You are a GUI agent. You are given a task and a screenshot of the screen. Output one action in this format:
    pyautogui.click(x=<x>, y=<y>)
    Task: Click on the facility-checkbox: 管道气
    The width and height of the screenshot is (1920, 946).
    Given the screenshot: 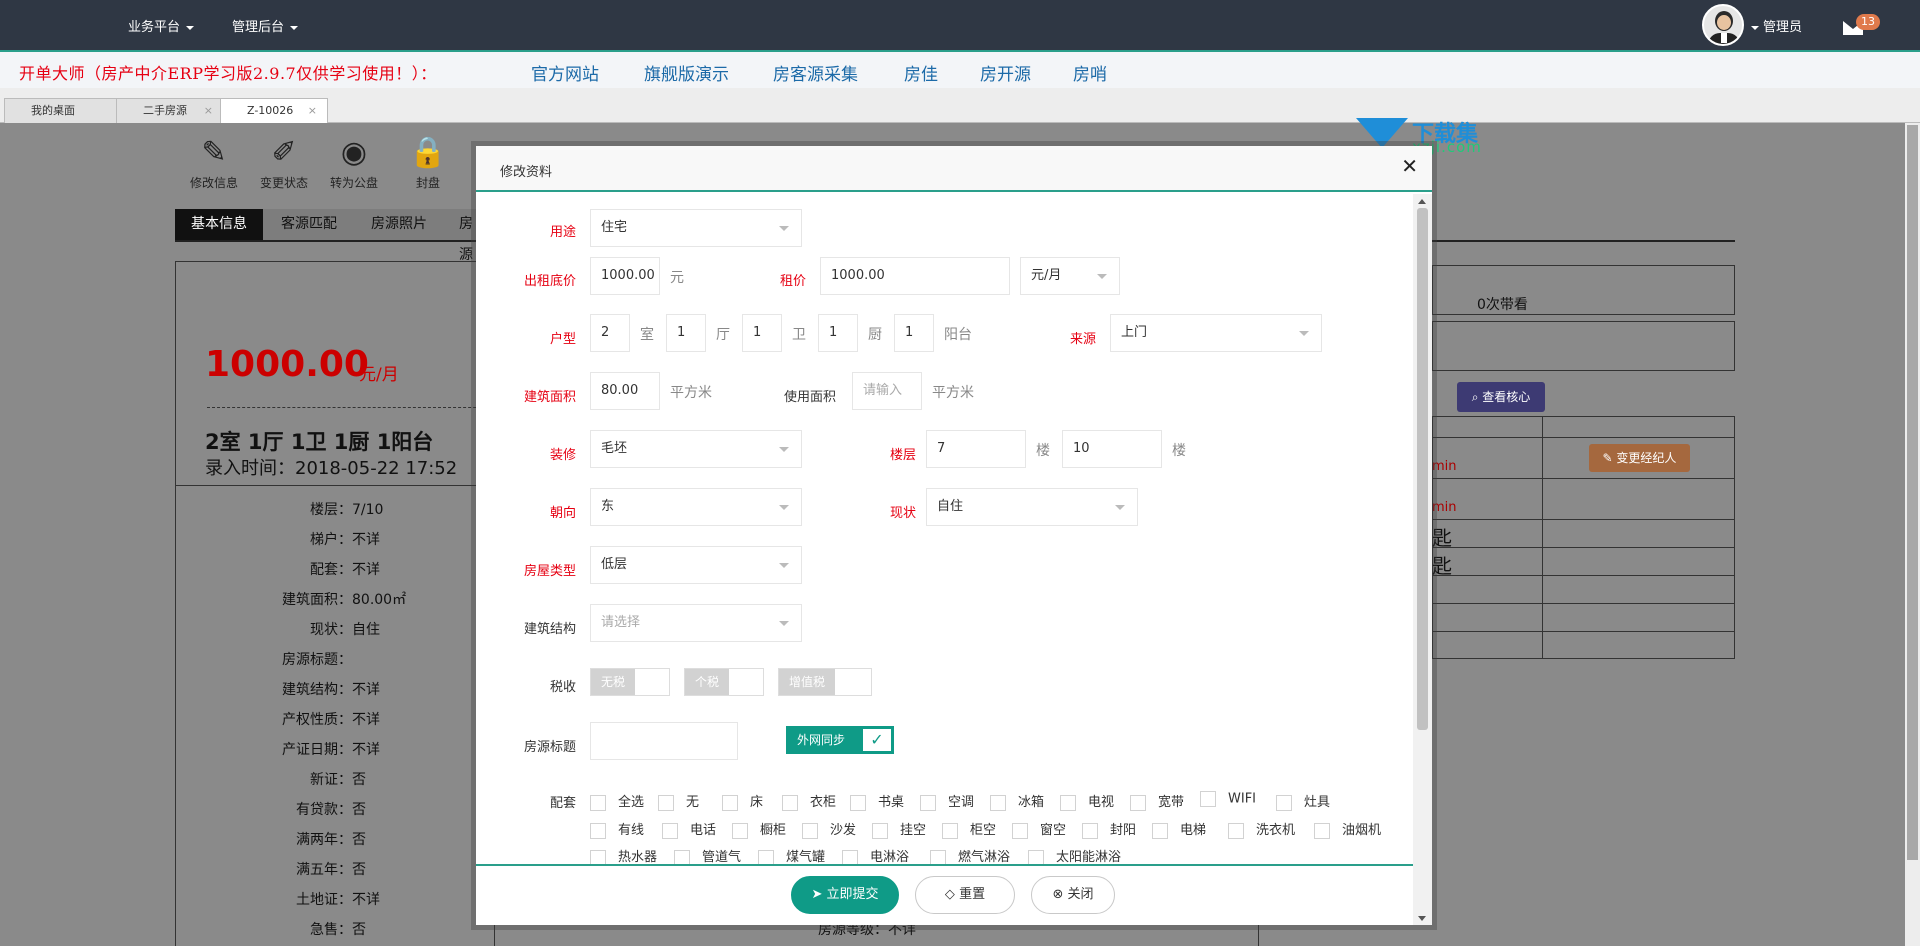 What is the action you would take?
    pyautogui.click(x=707, y=855)
    